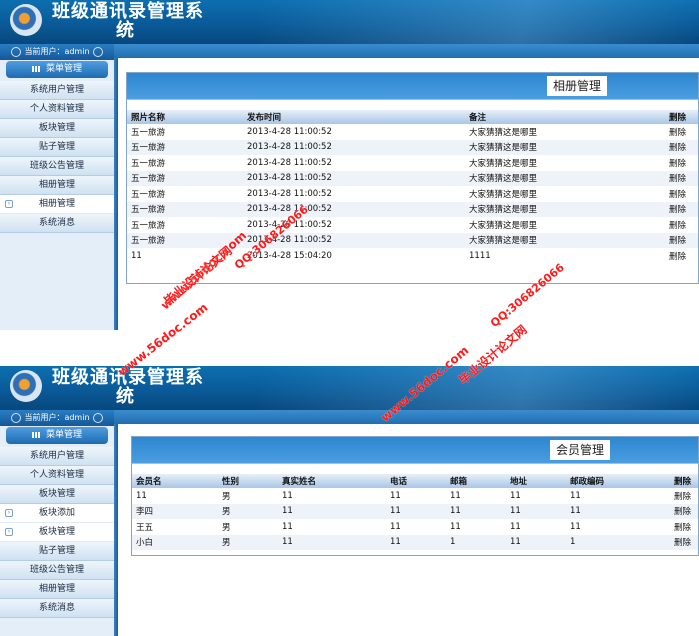 This screenshot has width=699, height=636. I want to click on sidebar-menu: 系统用户管理个人资料管理板块管理贴子管理班级公告管理相册管理 › 相册管理 系统消息, so click(57, 157).